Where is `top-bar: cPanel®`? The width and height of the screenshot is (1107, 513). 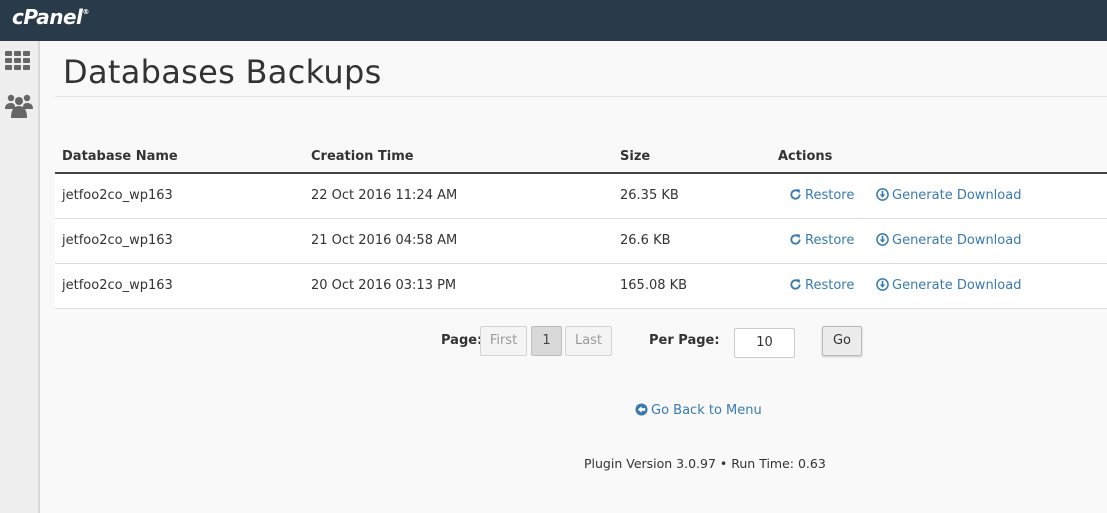
top-bar: cPanel® is located at coordinates (553, 20).